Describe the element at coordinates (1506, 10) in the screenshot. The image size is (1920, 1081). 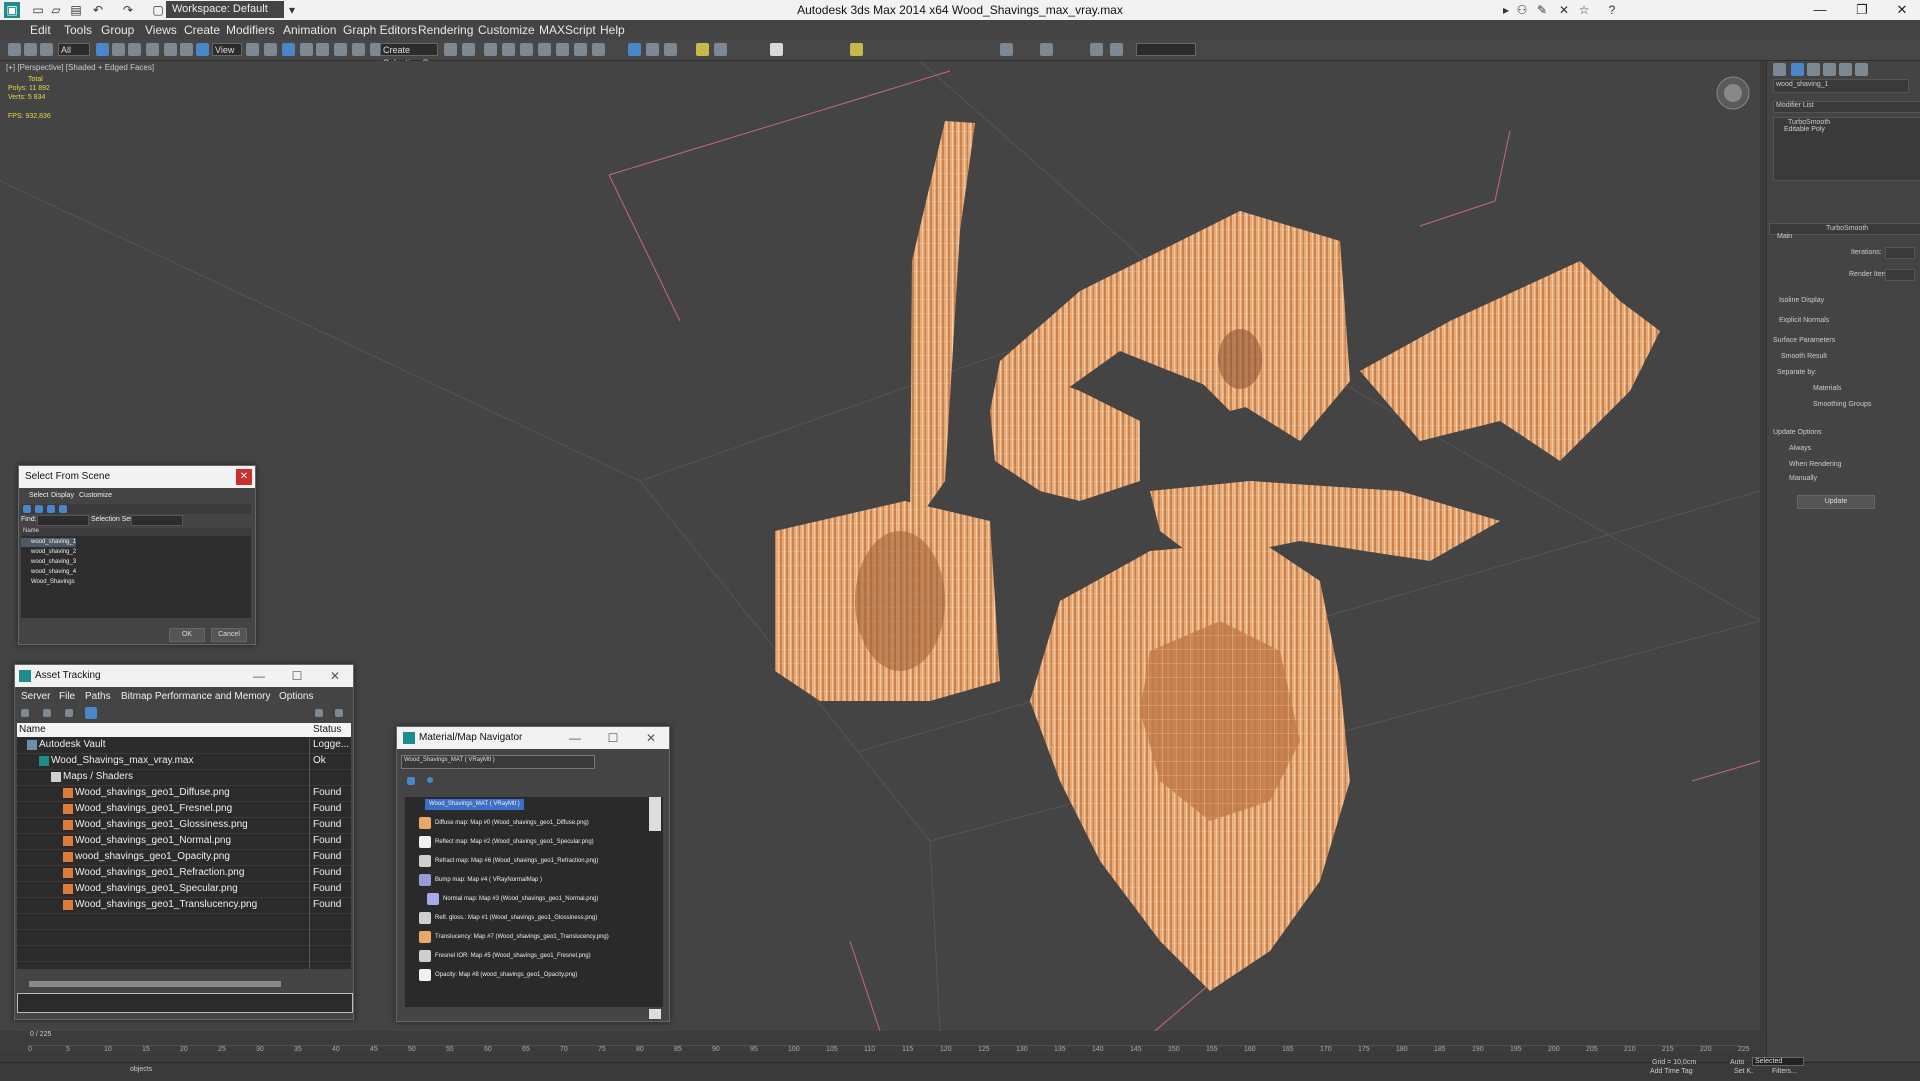
I see `search-arrow-icon: ▸` at that location.